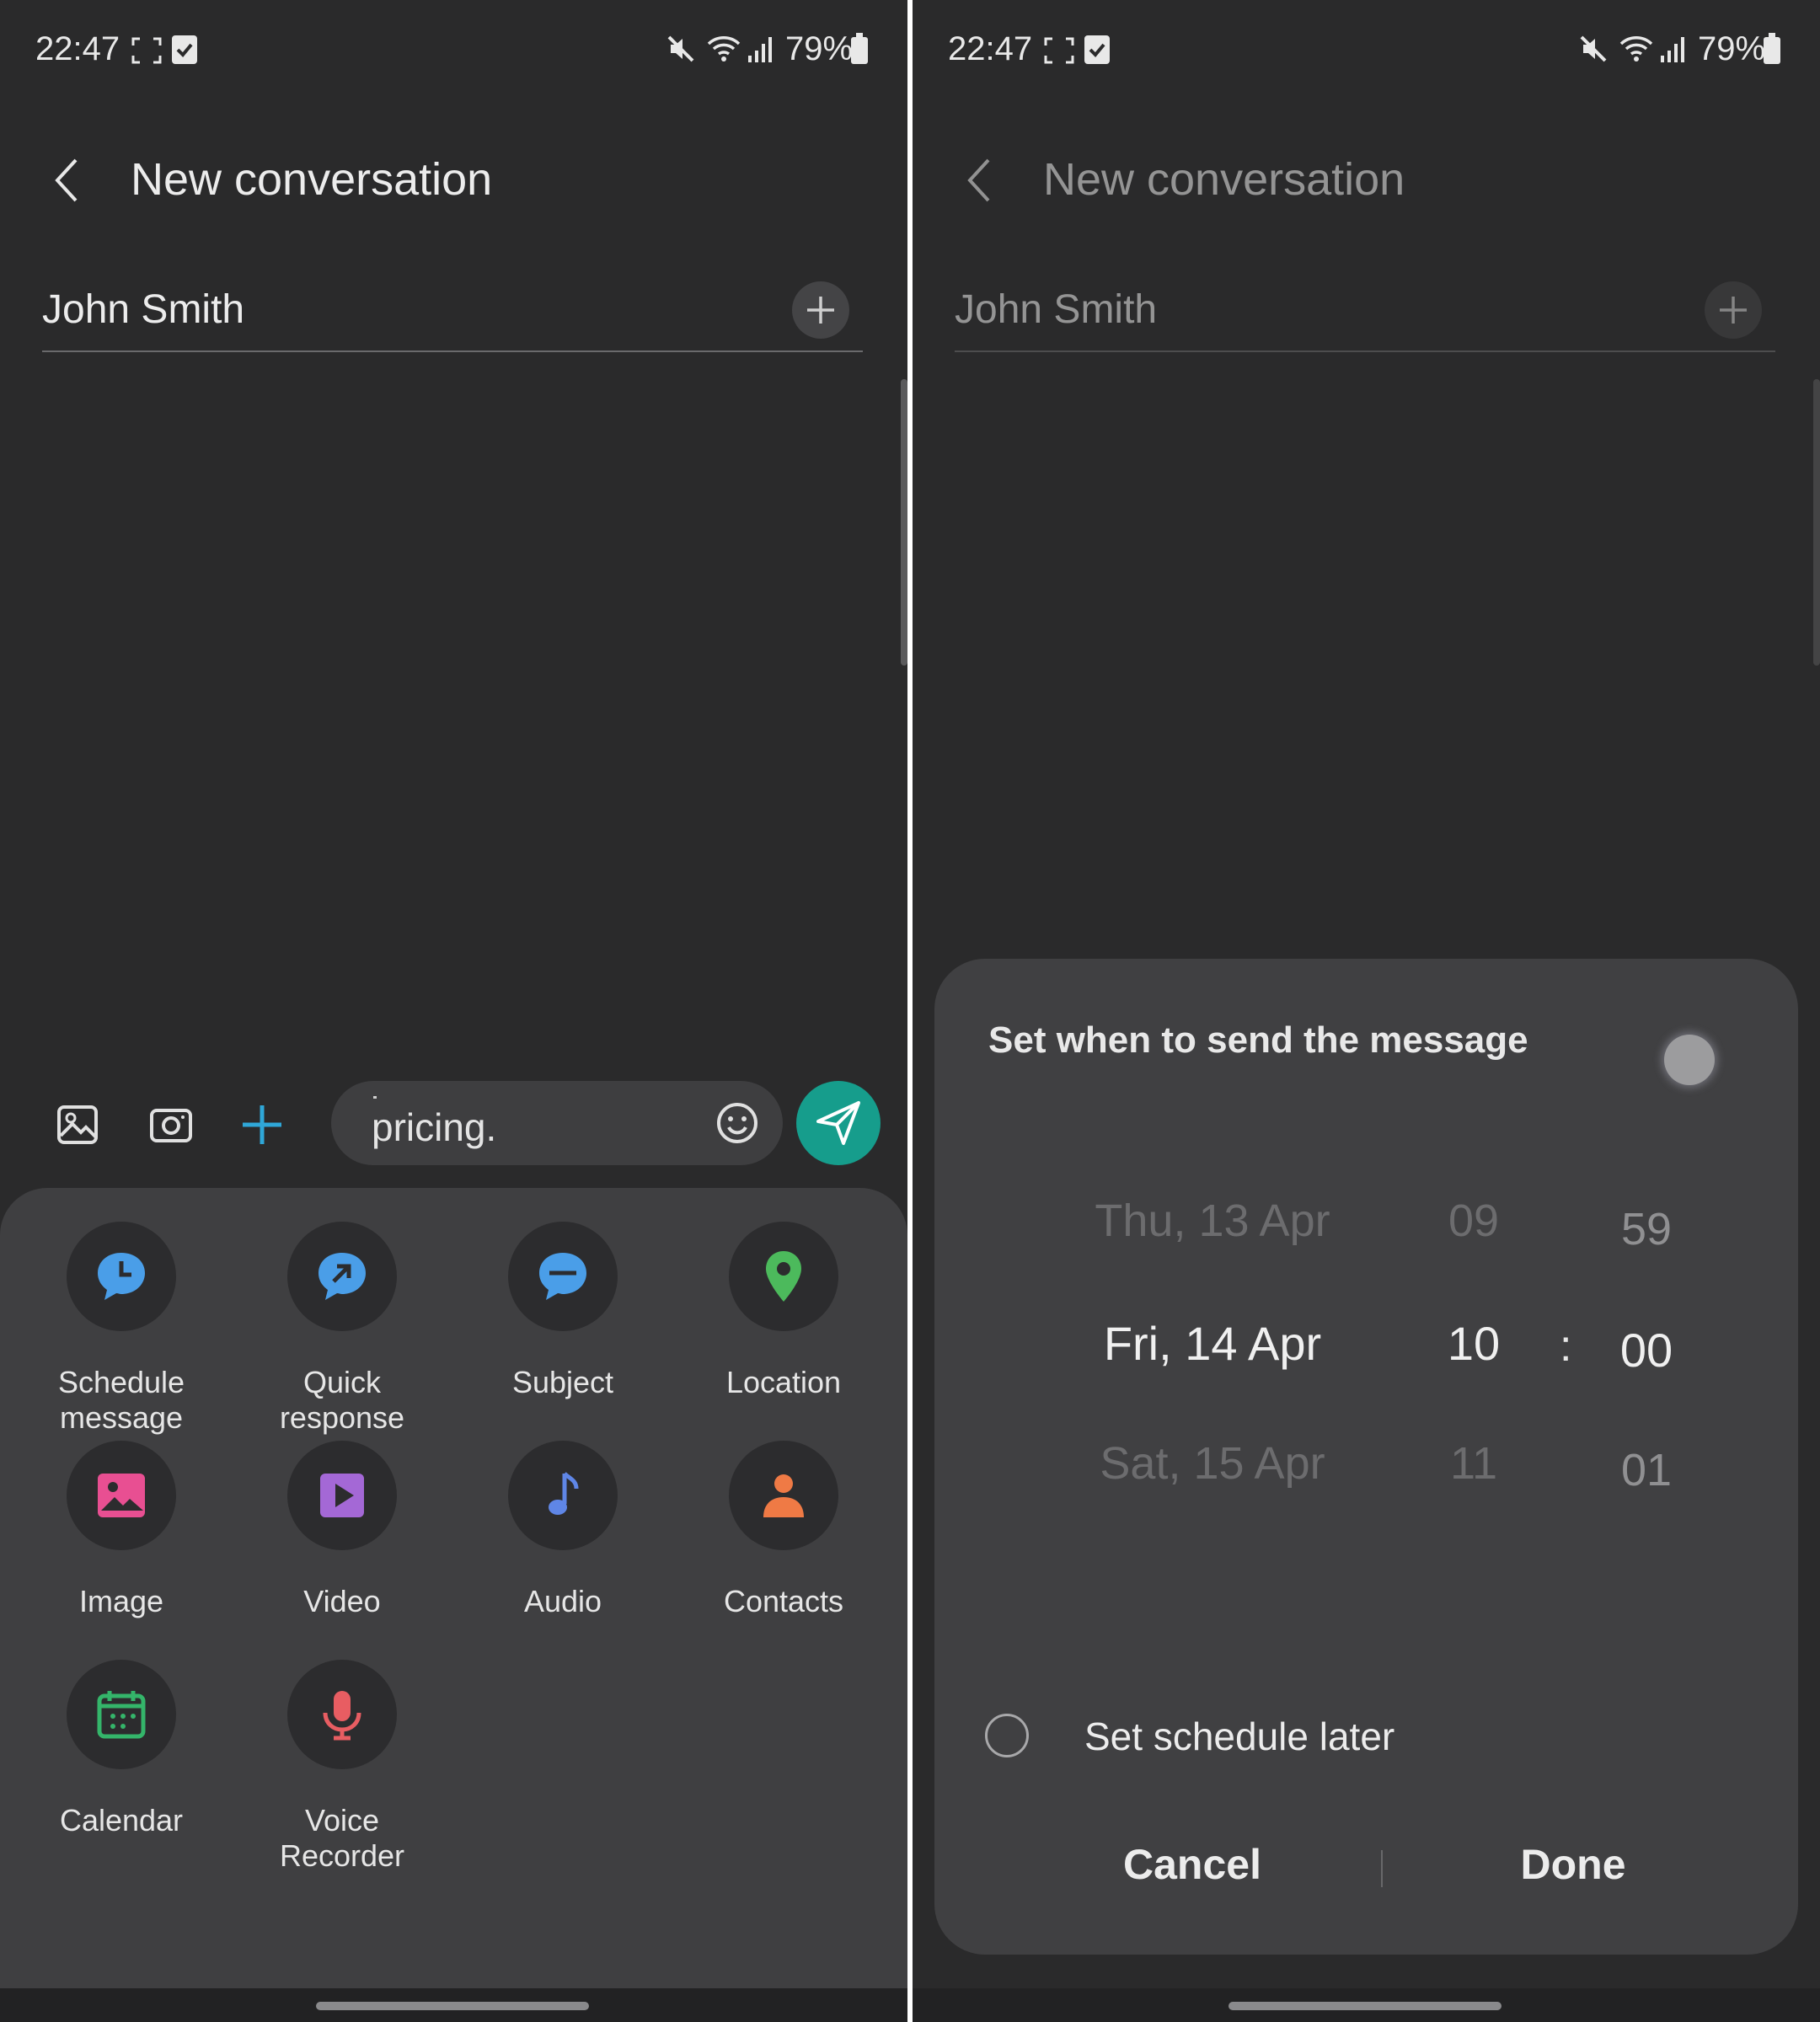 This screenshot has width=1820, height=2022. What do you see at coordinates (1382, 1868) in the screenshot?
I see `button-divider` at bounding box center [1382, 1868].